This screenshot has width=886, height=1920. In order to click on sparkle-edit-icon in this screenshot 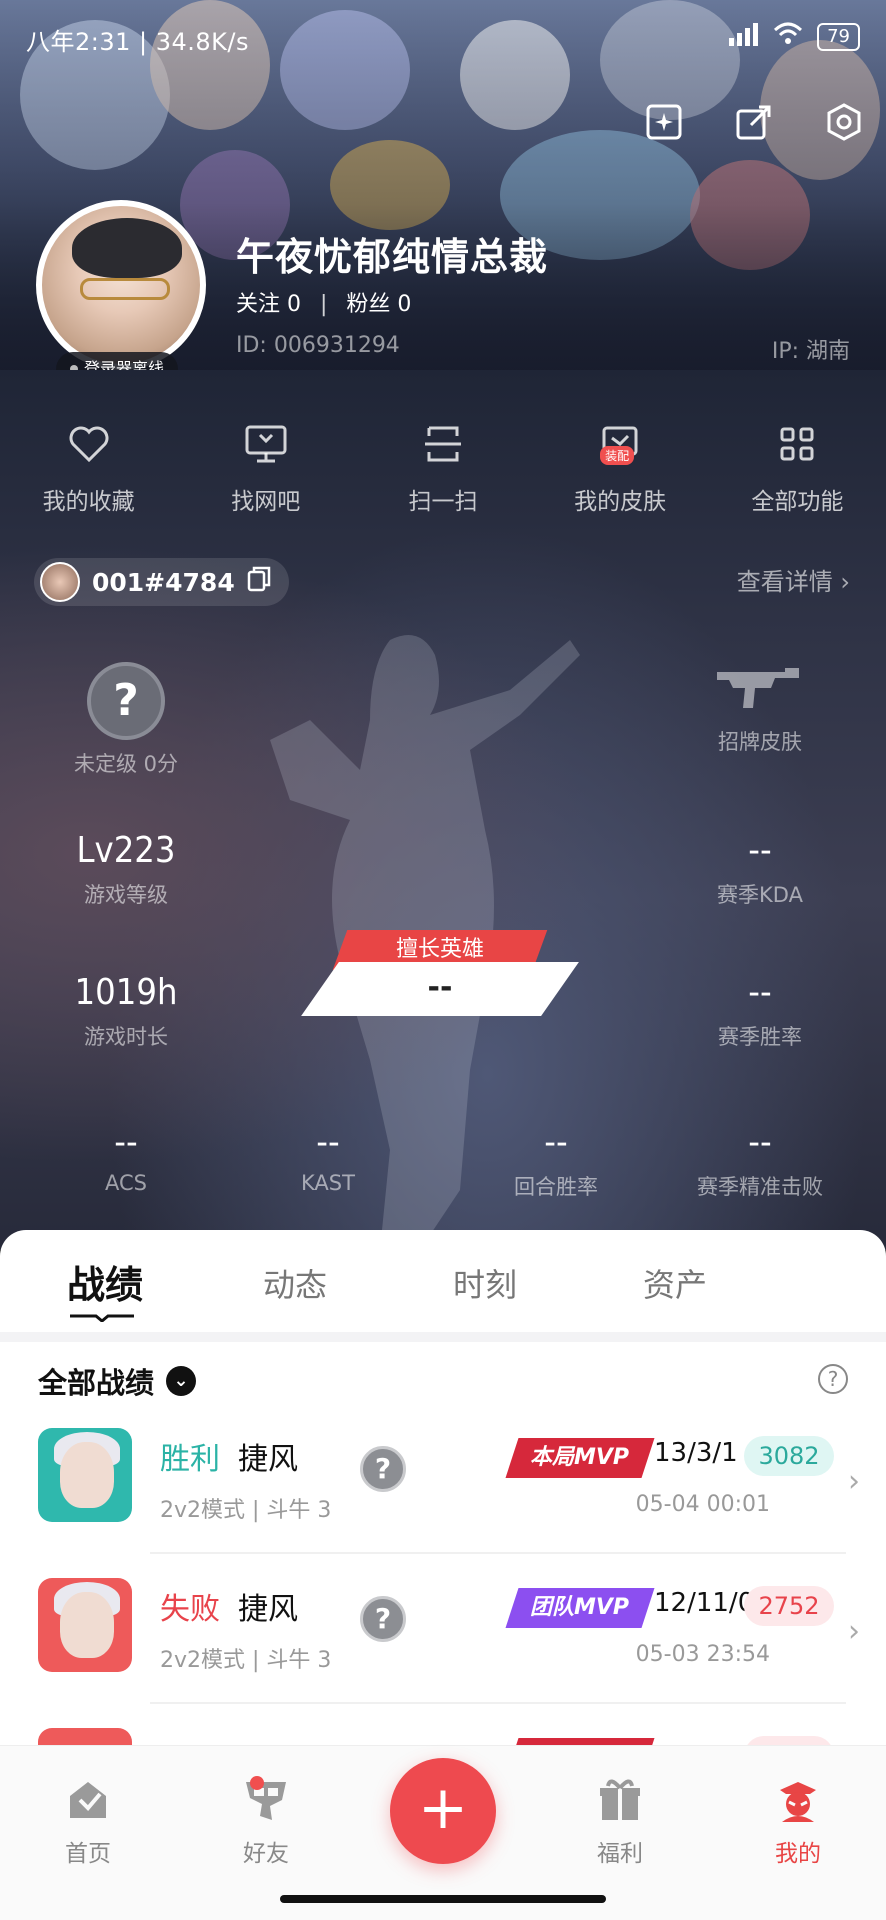, I will do `click(664, 122)`.